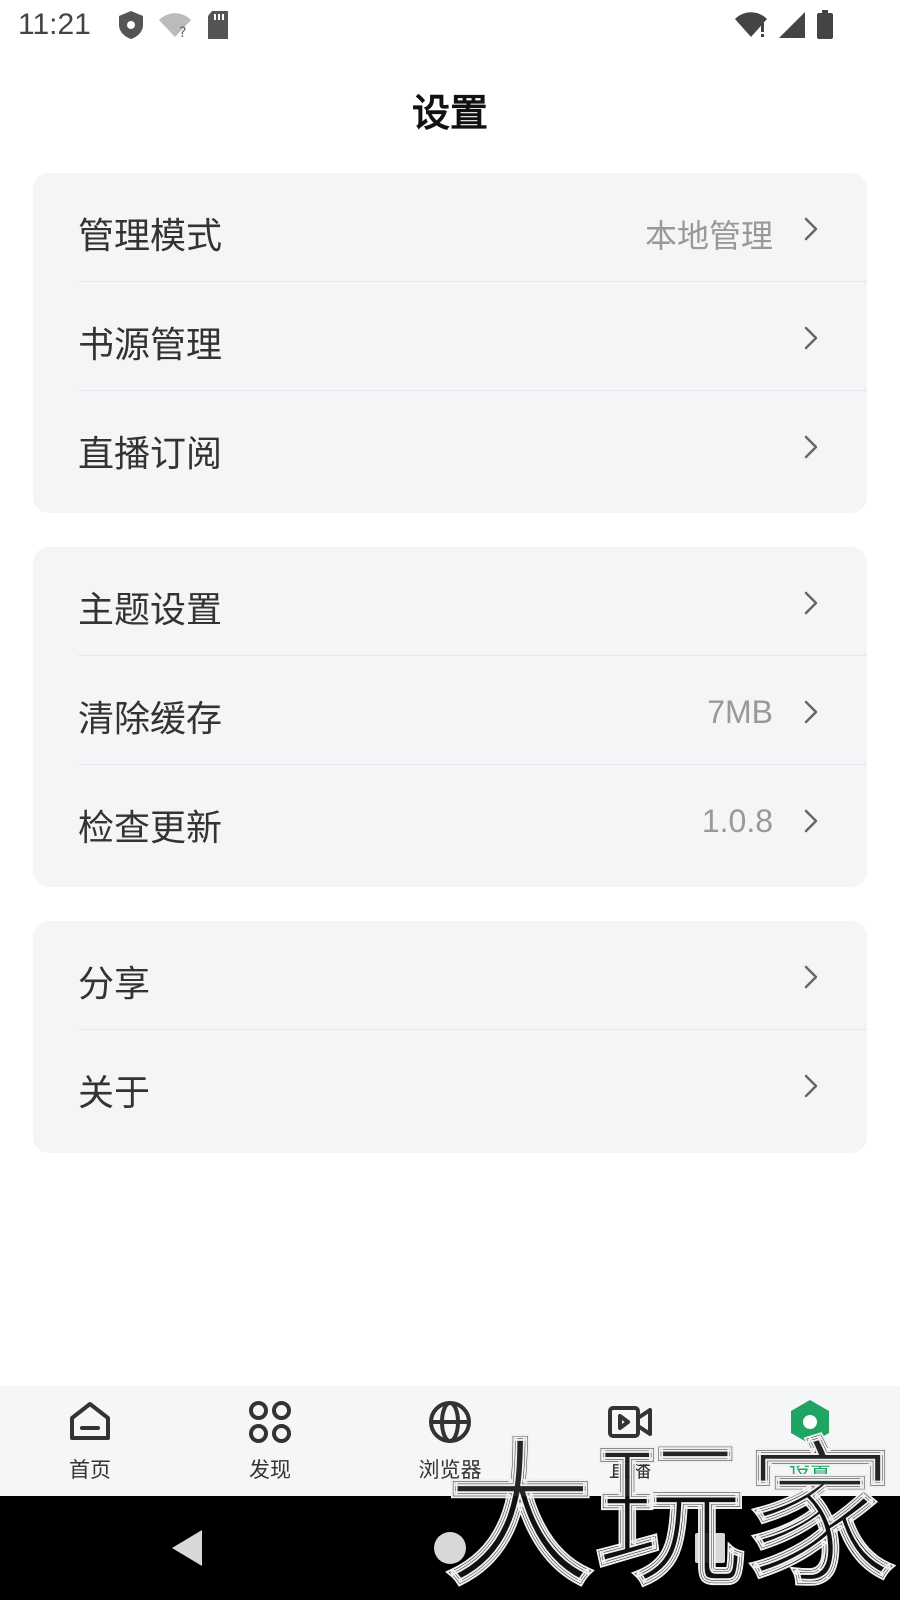  What do you see at coordinates (810, 1470) in the screenshot?
I see `nav-label: 设置` at bounding box center [810, 1470].